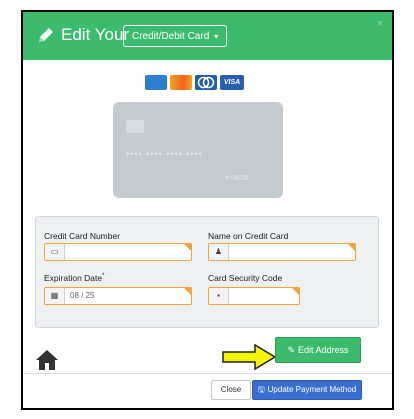  Describe the element at coordinates (135, 126) in the screenshot. I see `card-chip-icon` at that location.